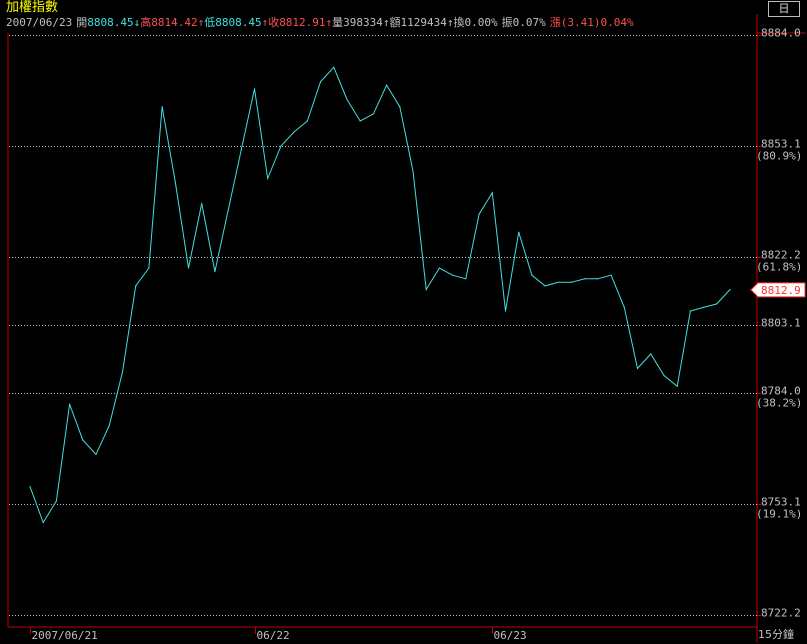 The height and width of the screenshot is (644, 807). Describe the element at coordinates (779, 267) in the screenshot. I see `y-pct-label: (61.8%)` at that location.